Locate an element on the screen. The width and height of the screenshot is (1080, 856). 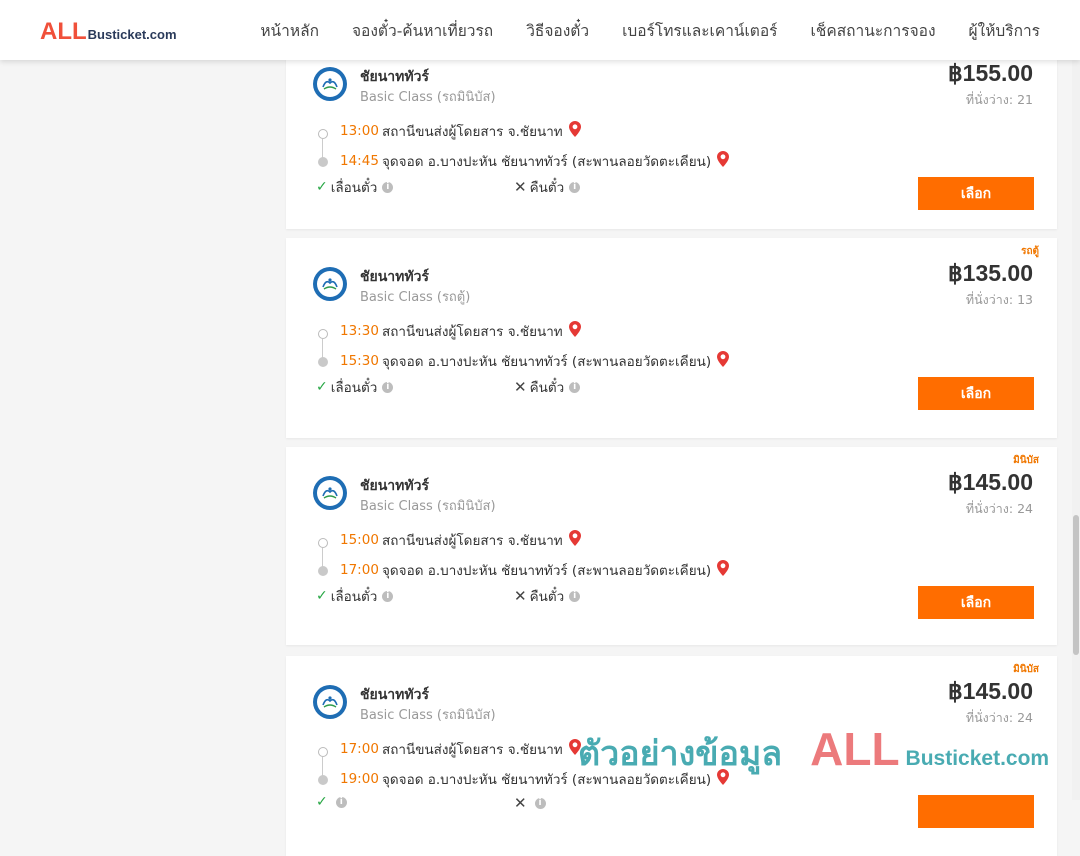
refund-ticket-option: ✕ i is located at coordinates (530, 803).